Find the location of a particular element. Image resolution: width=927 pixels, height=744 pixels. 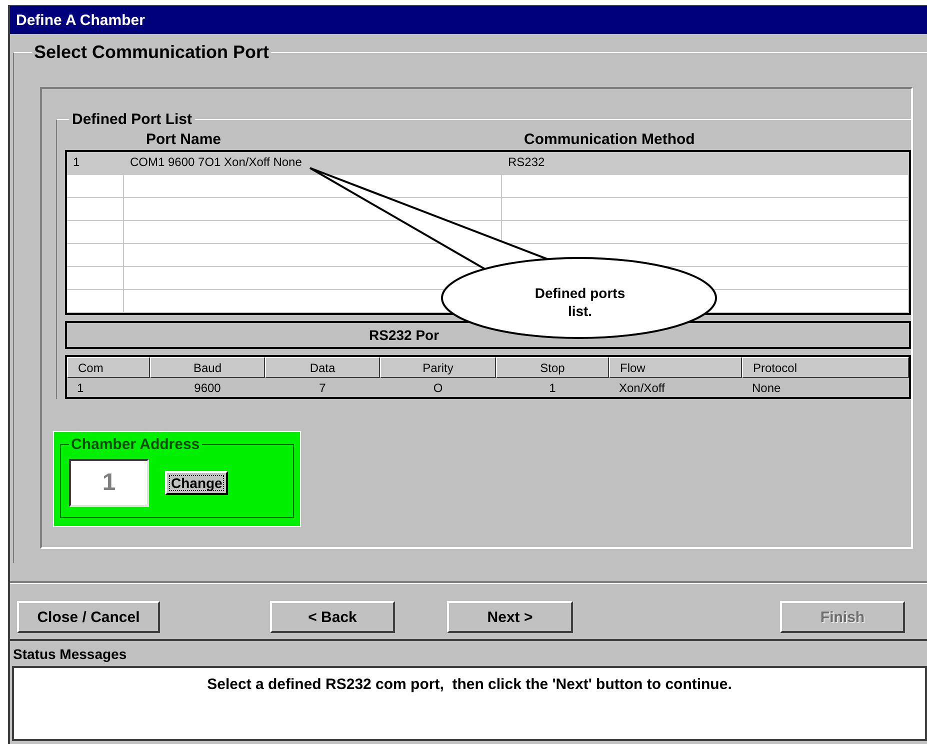

column-header: Protocol is located at coordinates (825, 367).